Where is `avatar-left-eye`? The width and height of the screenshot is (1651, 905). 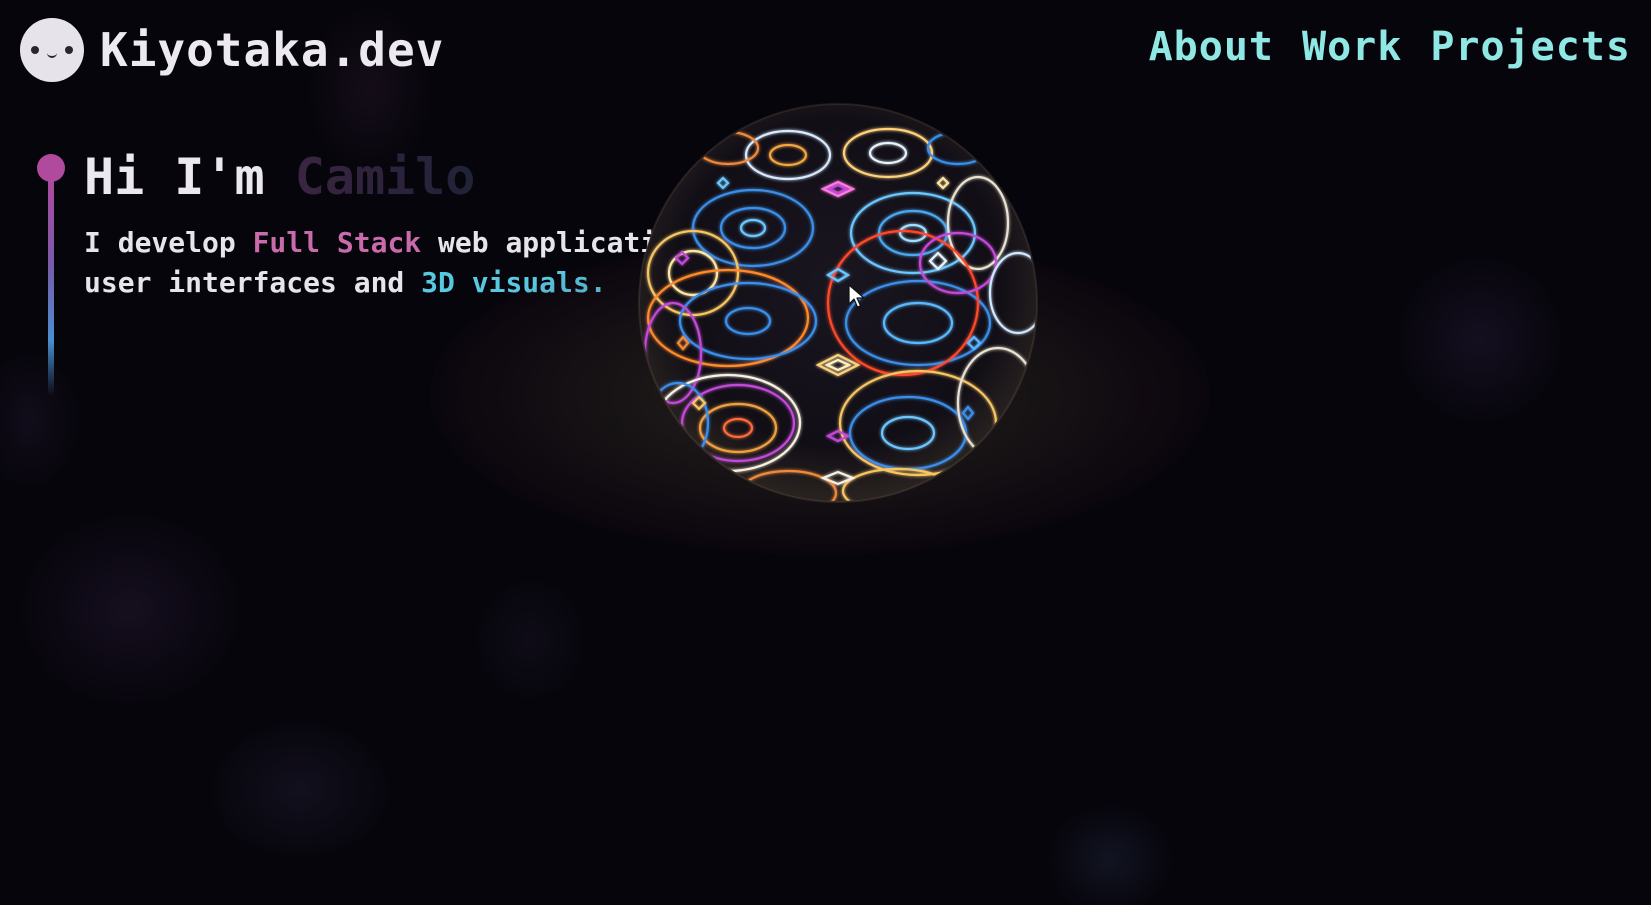 avatar-left-eye is located at coordinates (35, 50).